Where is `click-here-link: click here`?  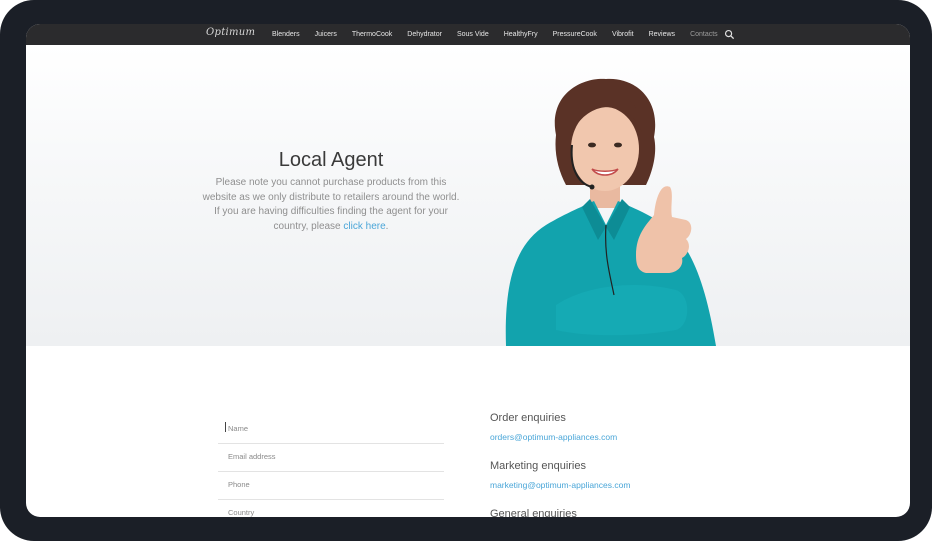
click-here-link: click here is located at coordinates (364, 226).